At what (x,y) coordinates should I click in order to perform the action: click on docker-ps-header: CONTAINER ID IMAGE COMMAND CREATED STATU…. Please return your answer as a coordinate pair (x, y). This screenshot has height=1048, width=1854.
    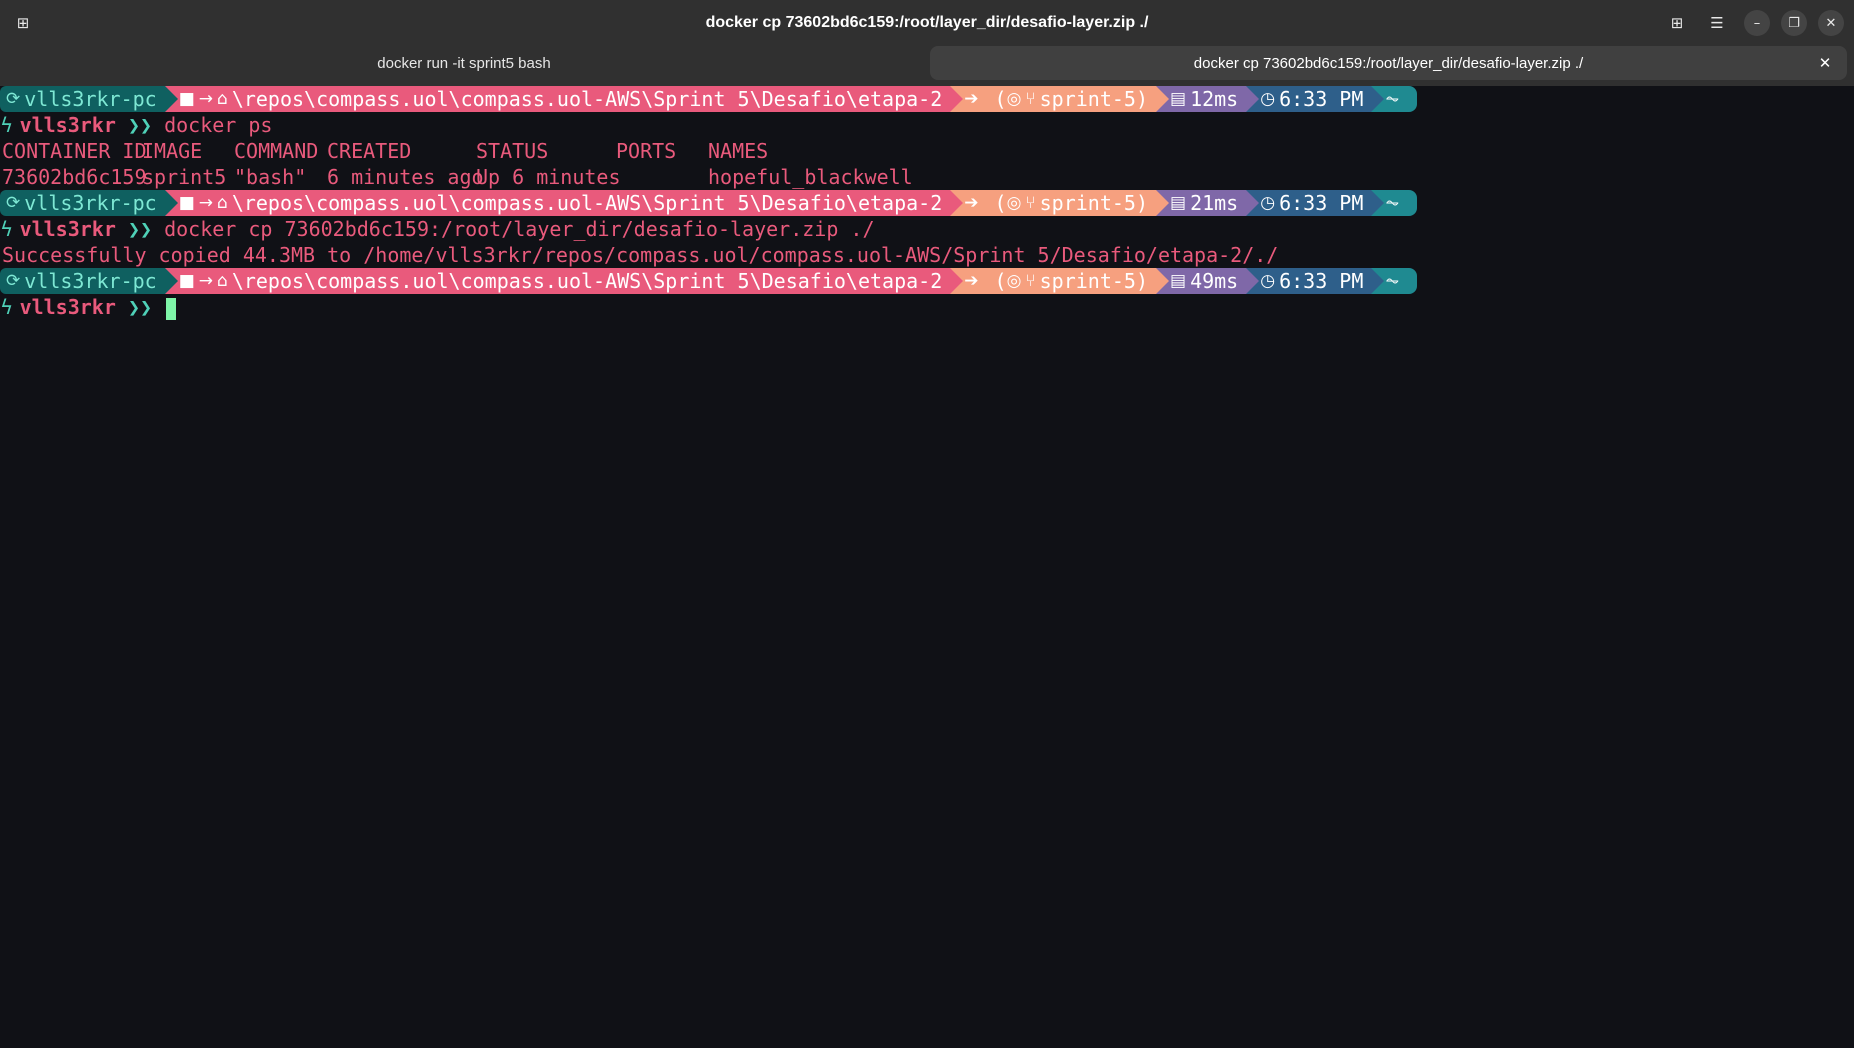
    Looking at the image, I should click on (927, 151).